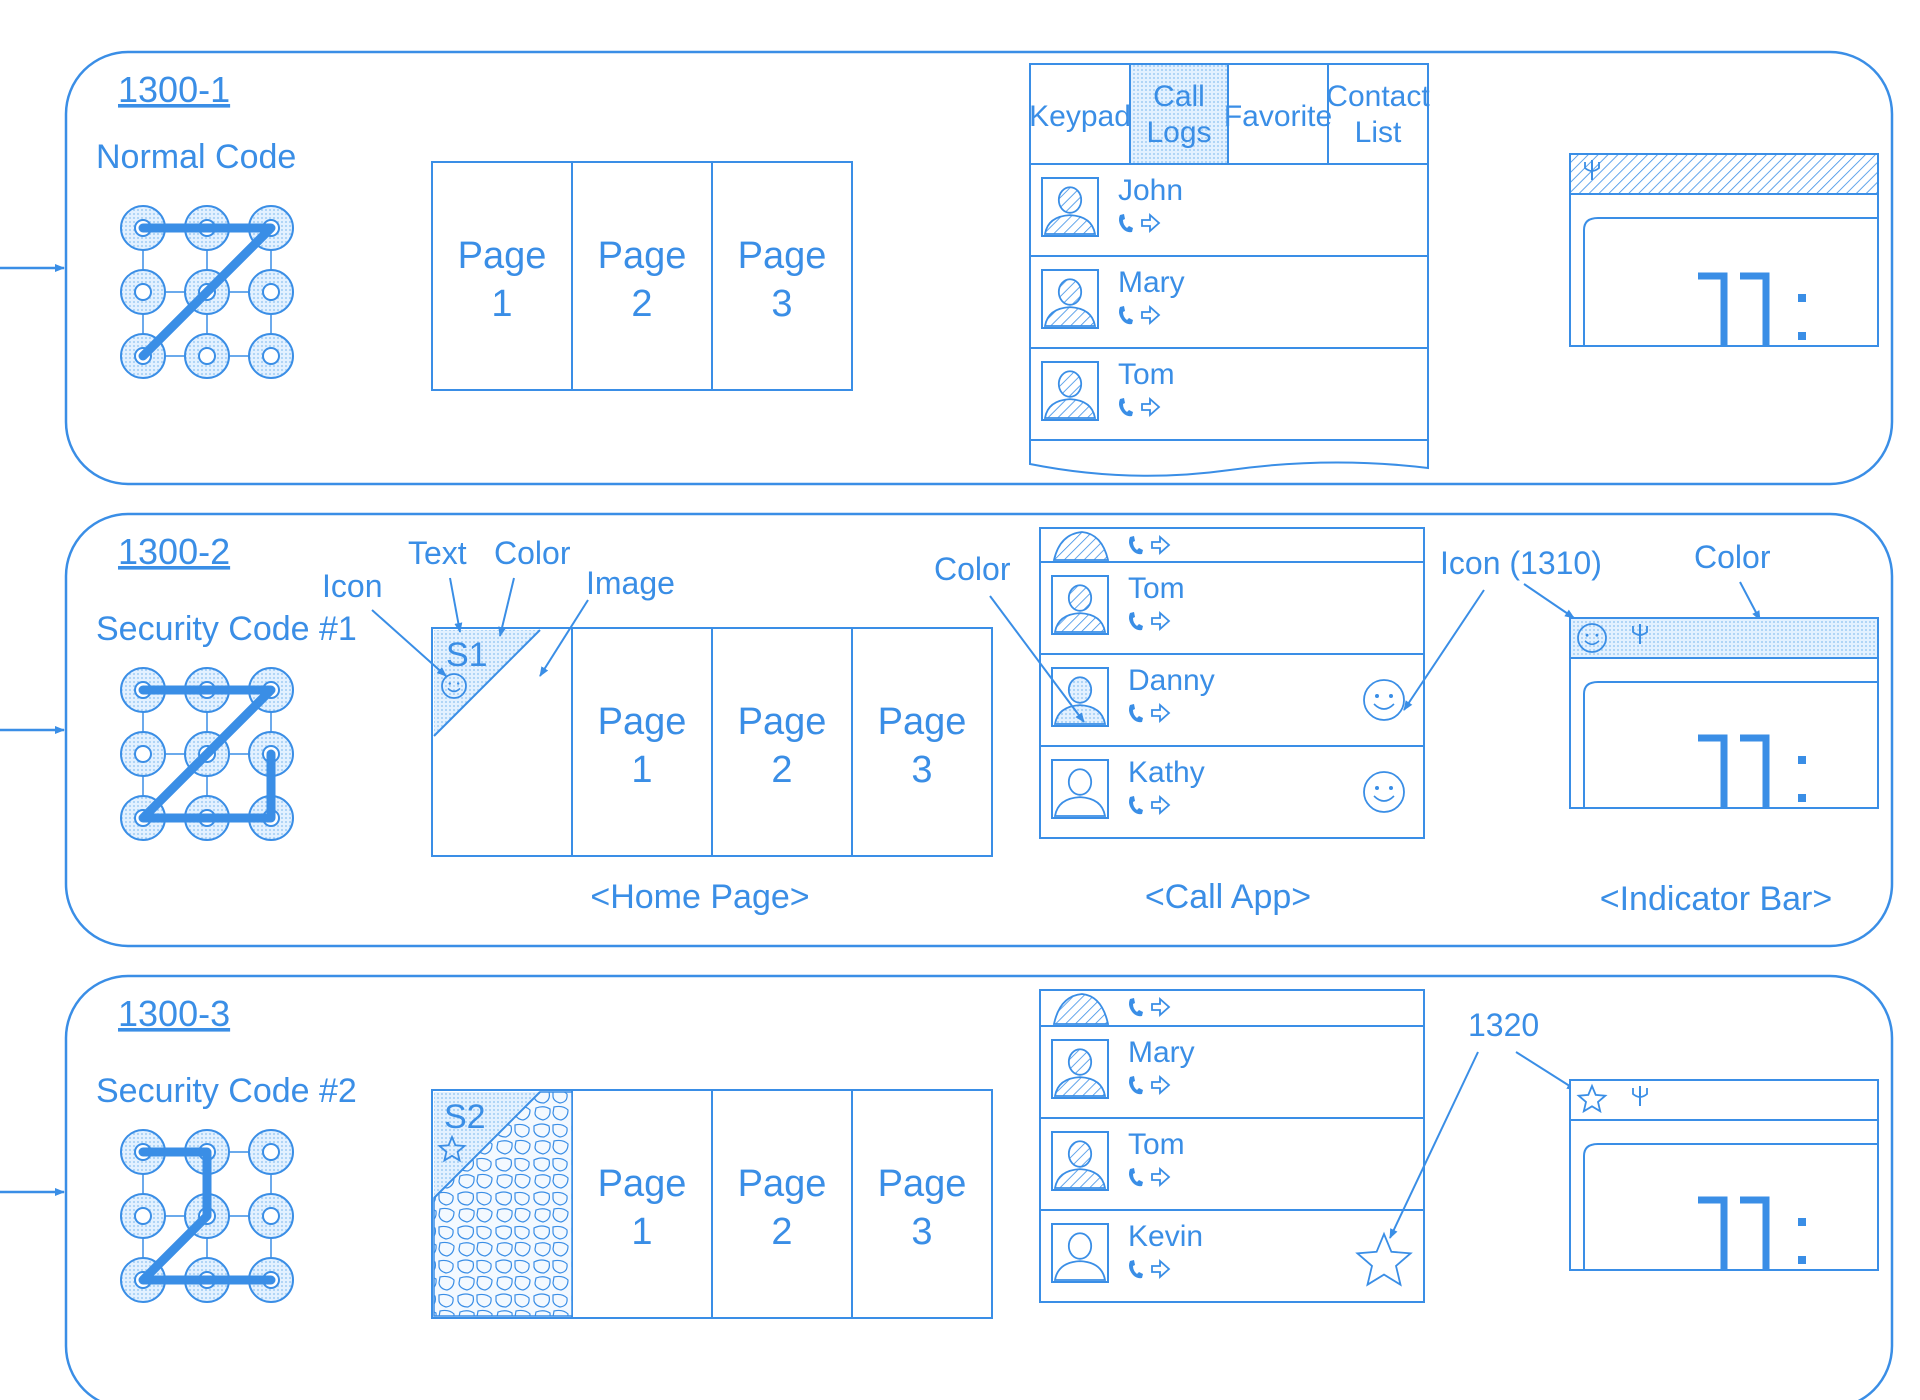 The image size is (1920, 1400). Describe the element at coordinates (1232, 545) in the screenshot. I see `contact-row` at that location.